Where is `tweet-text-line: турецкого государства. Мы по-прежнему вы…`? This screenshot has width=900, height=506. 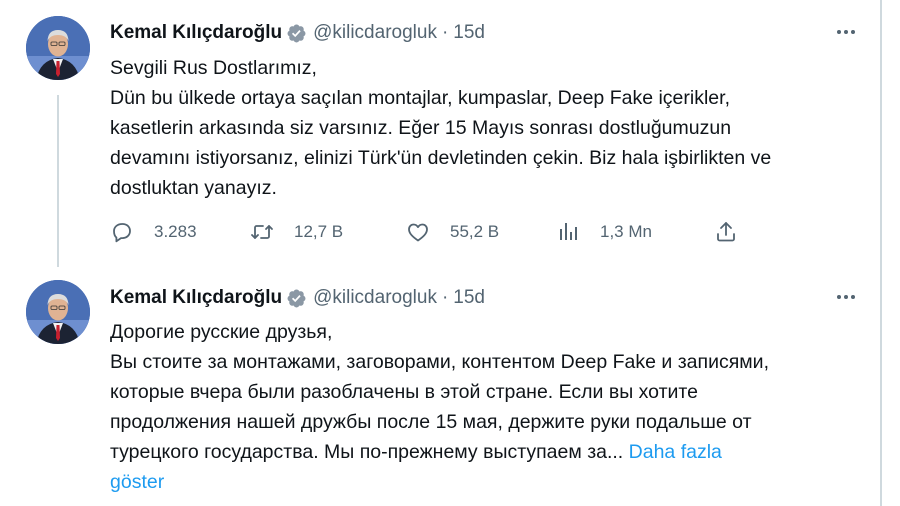 tweet-text-line: турецкого государства. Мы по-прежнему вы… is located at coordinates (367, 452).